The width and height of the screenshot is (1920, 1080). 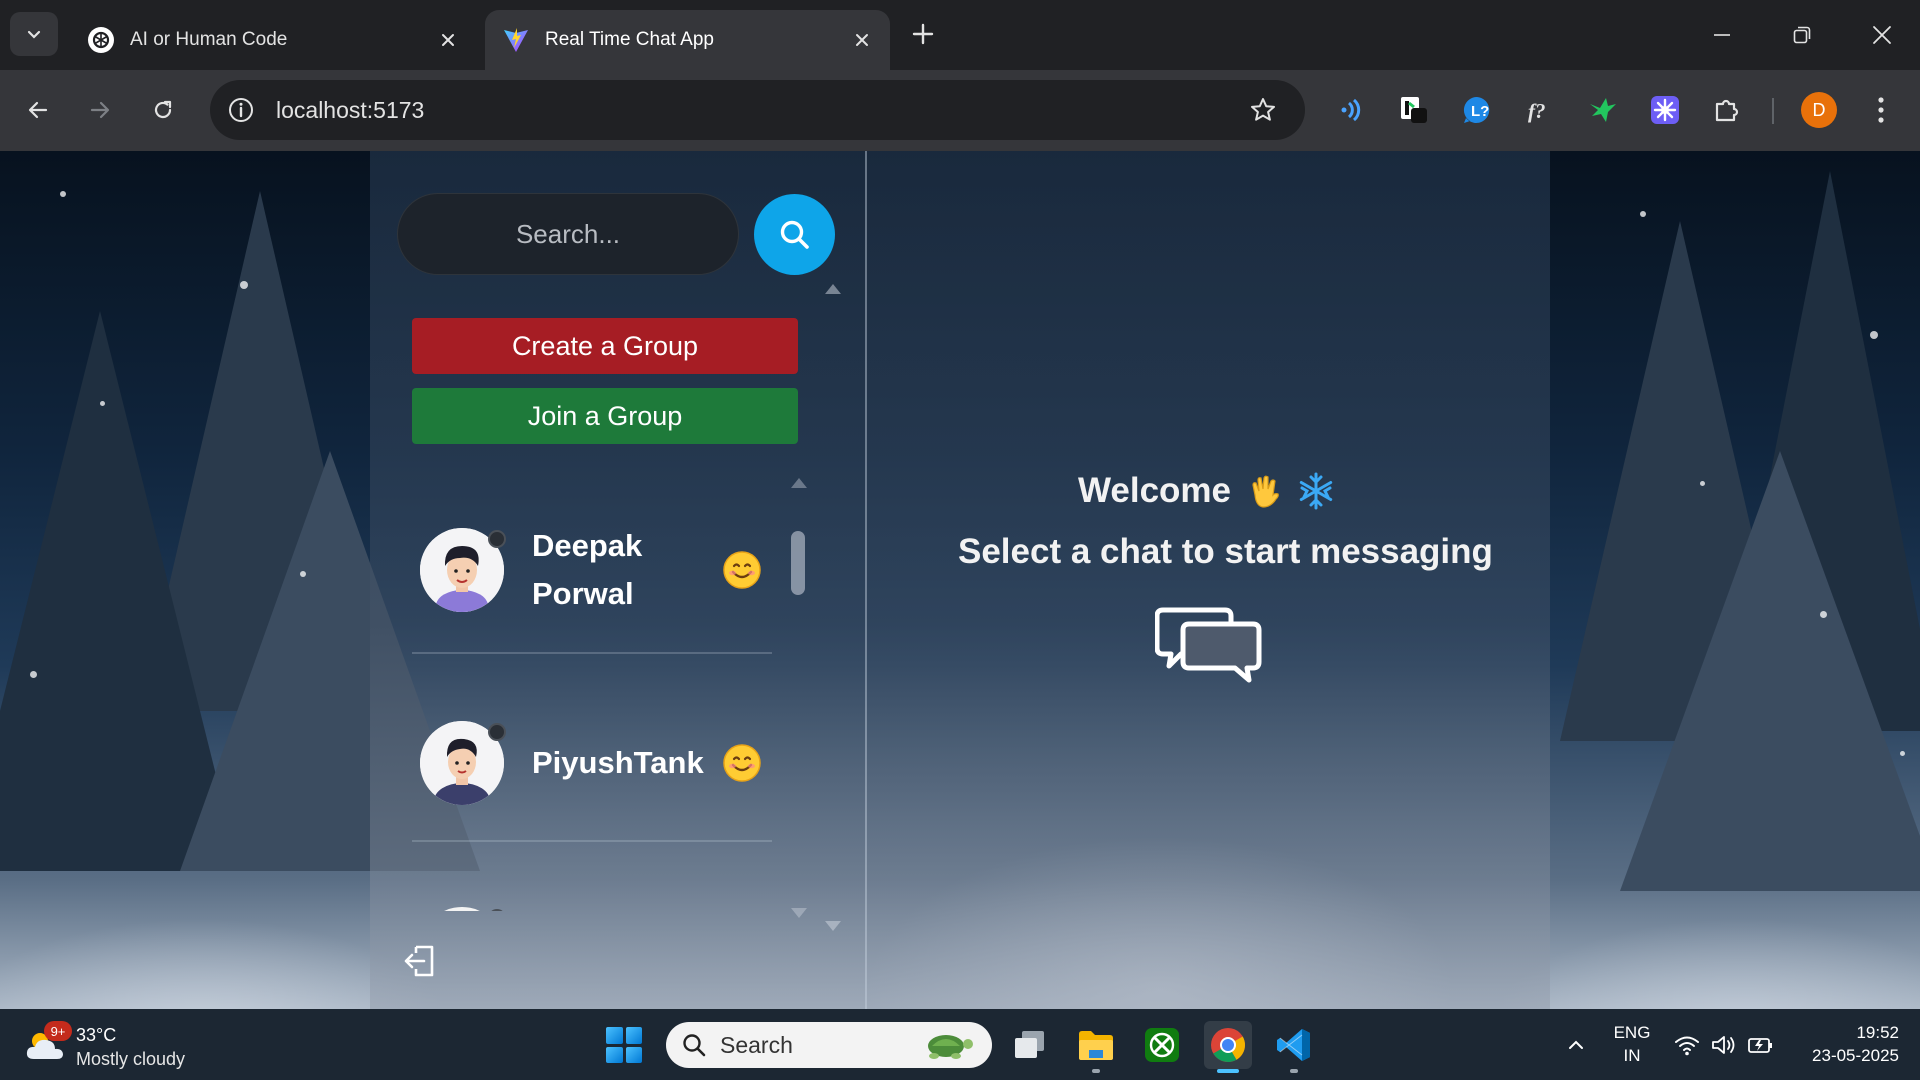 I want to click on restore-button, so click(x=1802, y=35).